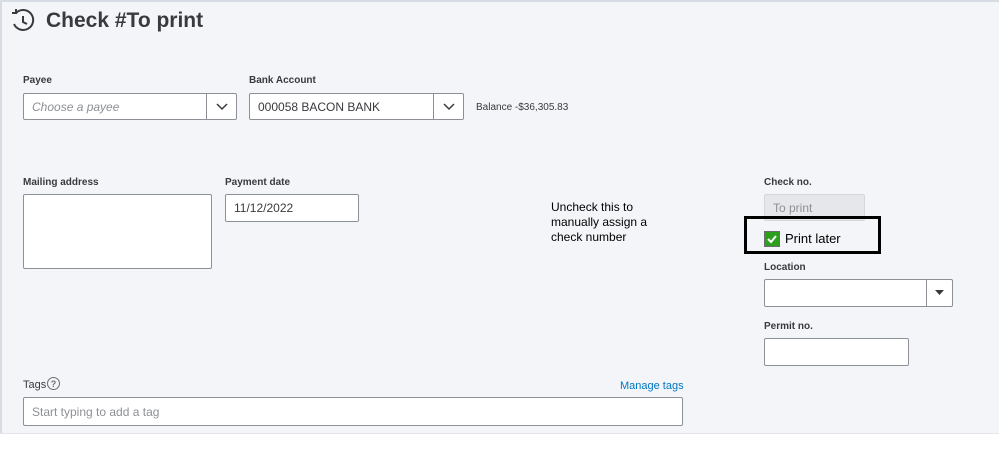 The width and height of the screenshot is (999, 450). What do you see at coordinates (76, 106) in the screenshot?
I see `payee-placeholder: Choose a payee` at bounding box center [76, 106].